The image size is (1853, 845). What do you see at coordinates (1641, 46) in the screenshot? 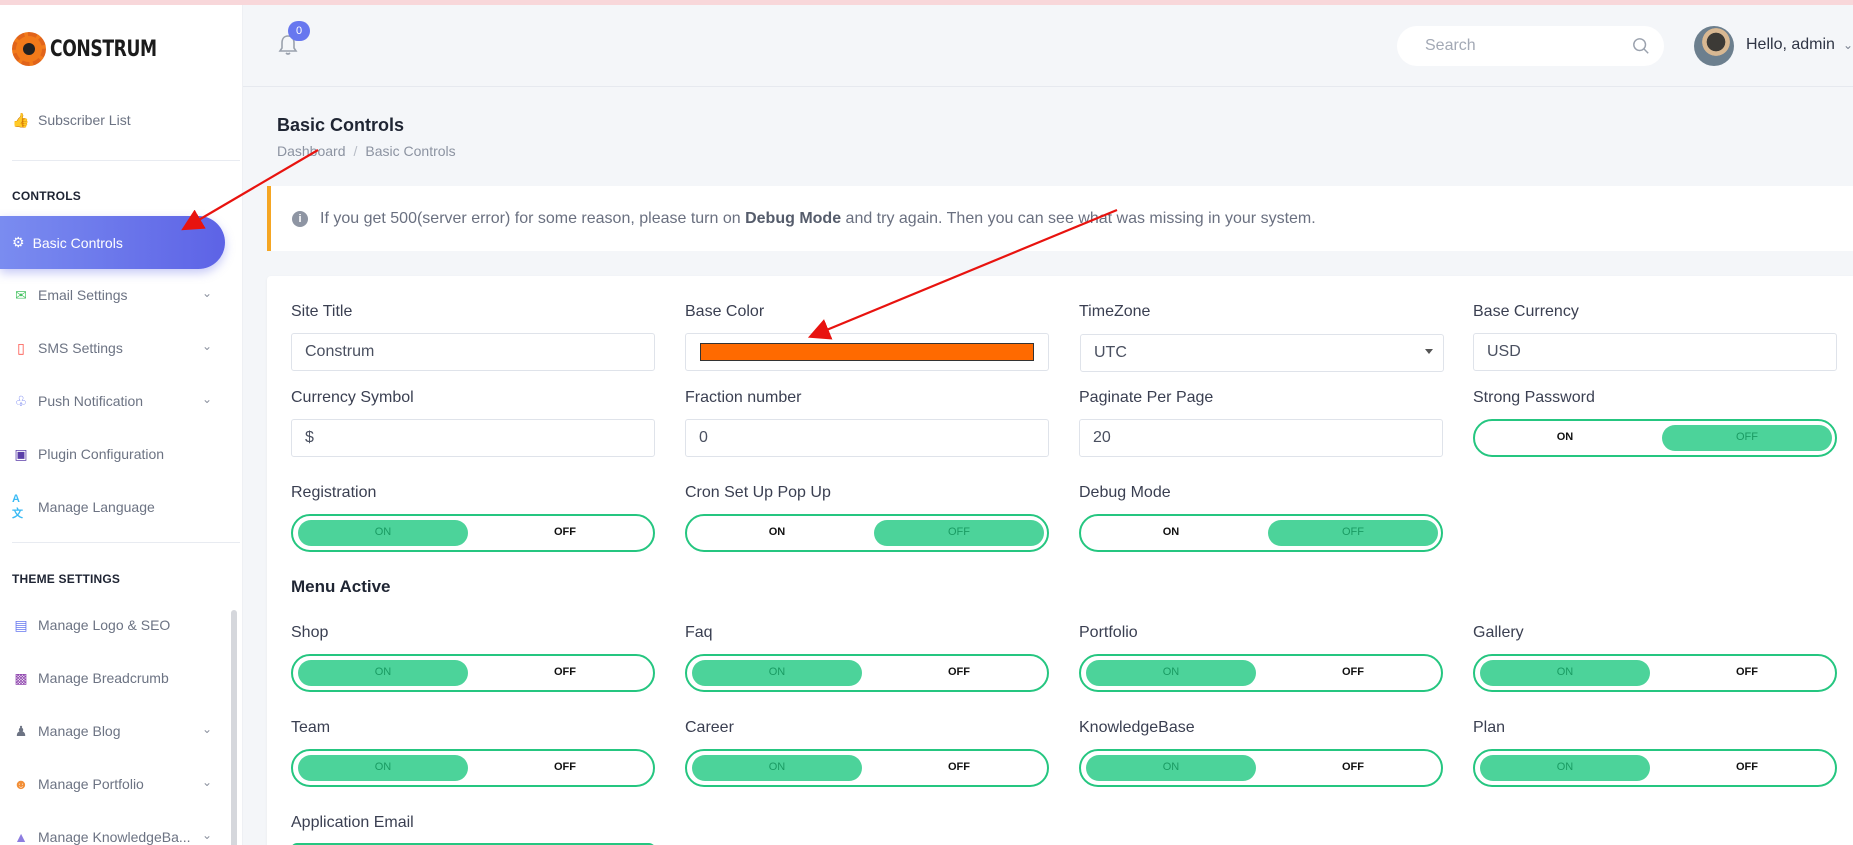
I see `search-icon` at bounding box center [1641, 46].